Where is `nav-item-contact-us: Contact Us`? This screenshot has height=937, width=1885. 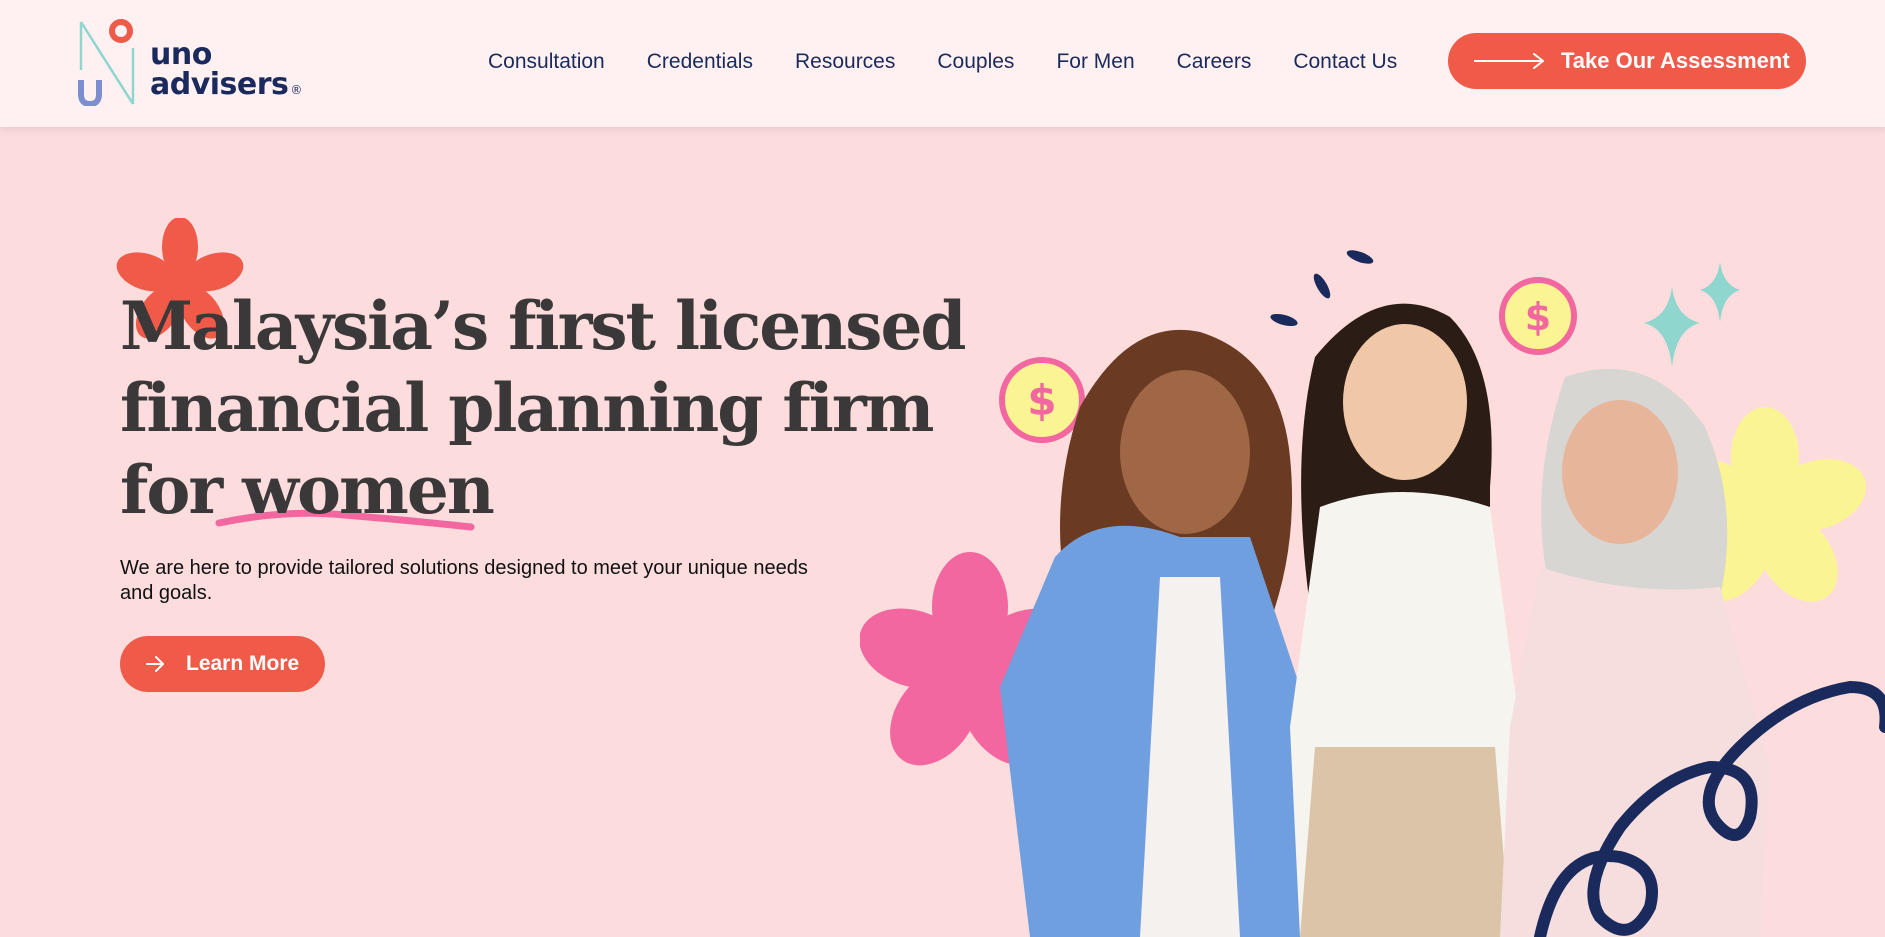 nav-item-contact-us: Contact Us is located at coordinates (1345, 62).